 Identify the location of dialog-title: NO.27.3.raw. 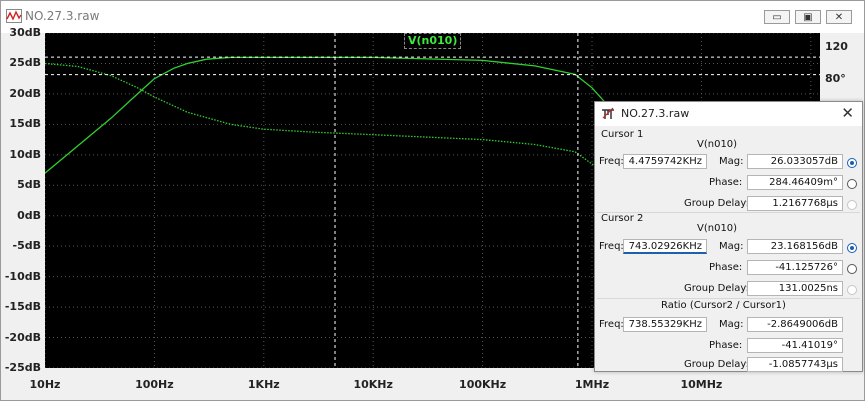
(655, 113).